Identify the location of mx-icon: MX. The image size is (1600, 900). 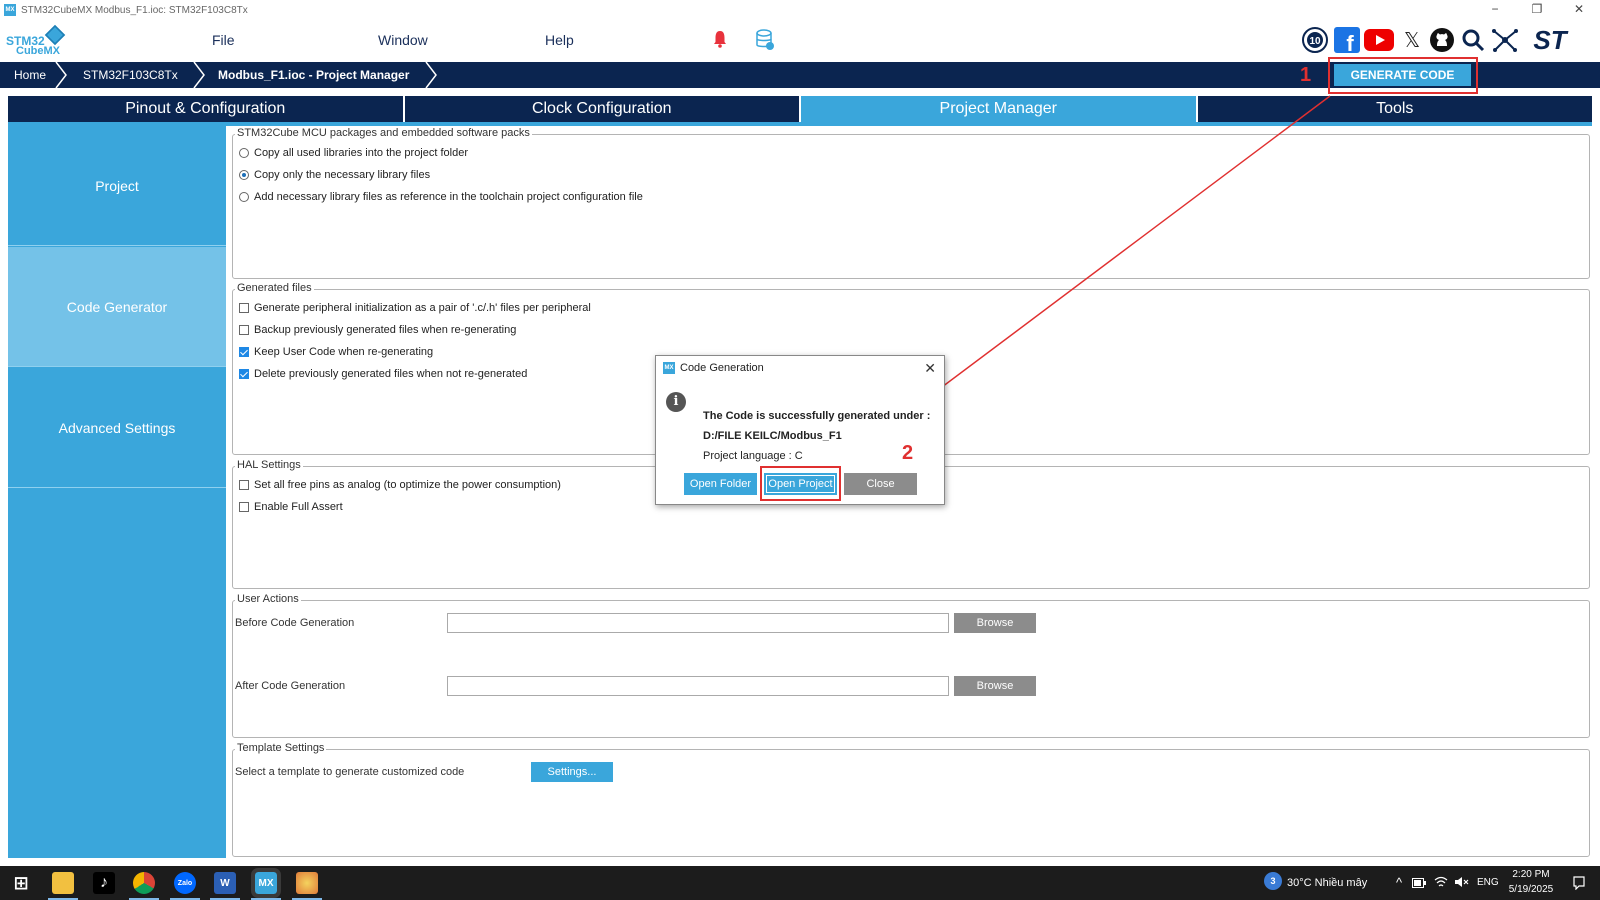
(669, 368).